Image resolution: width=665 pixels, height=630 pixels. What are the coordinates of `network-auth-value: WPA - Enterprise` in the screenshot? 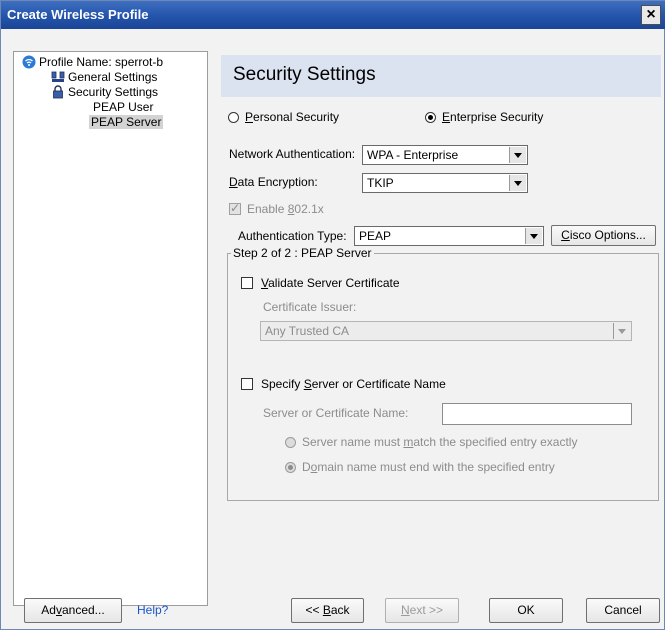 It's located at (413, 155).